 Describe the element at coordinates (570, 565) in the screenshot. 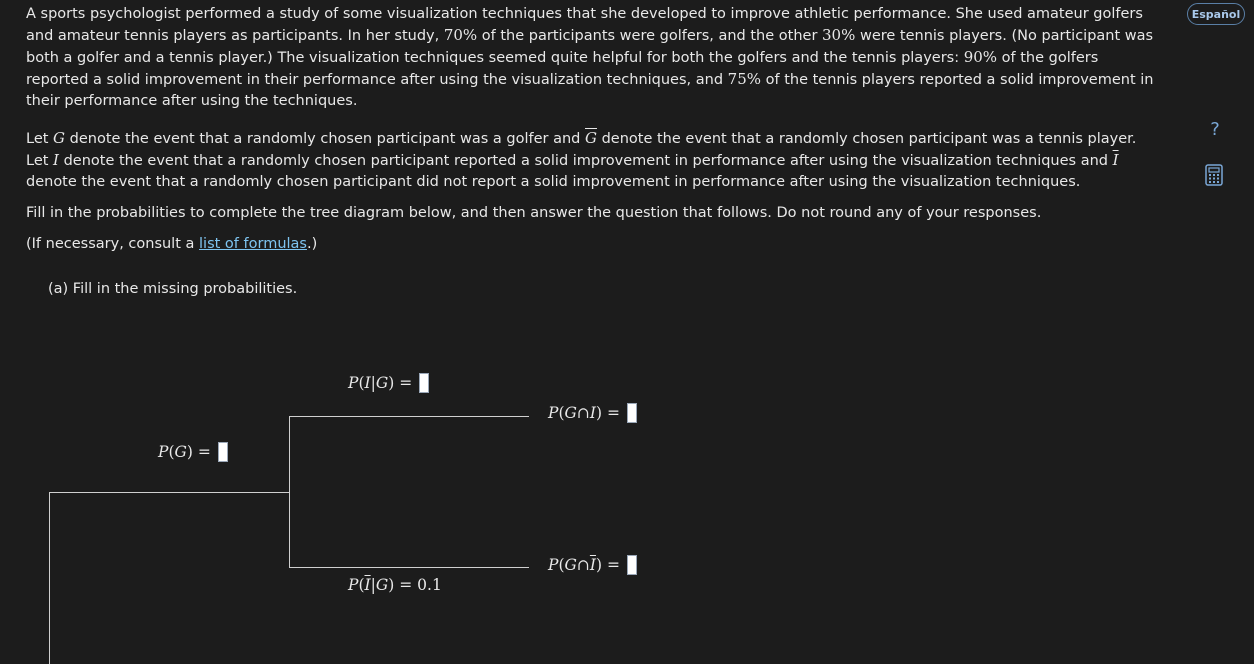

I see `prob-g-and-ibar-left: G` at that location.